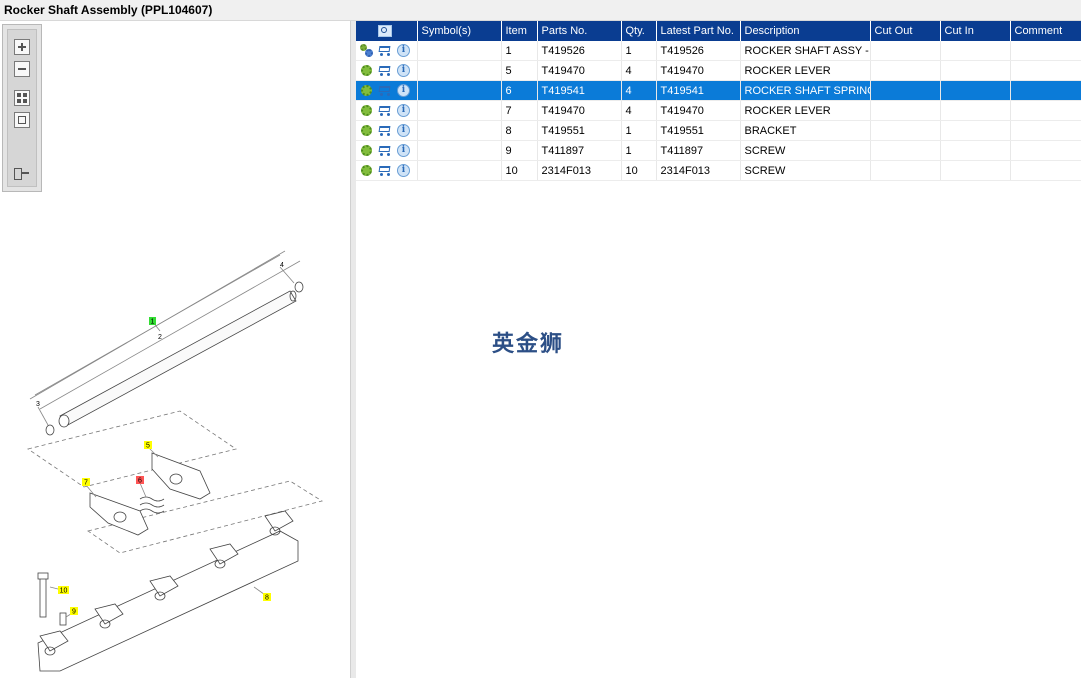 The height and width of the screenshot is (691, 1081). Describe the element at coordinates (698, 31) in the screenshot. I see `header-latest-part-no: Latest Part No.` at that location.